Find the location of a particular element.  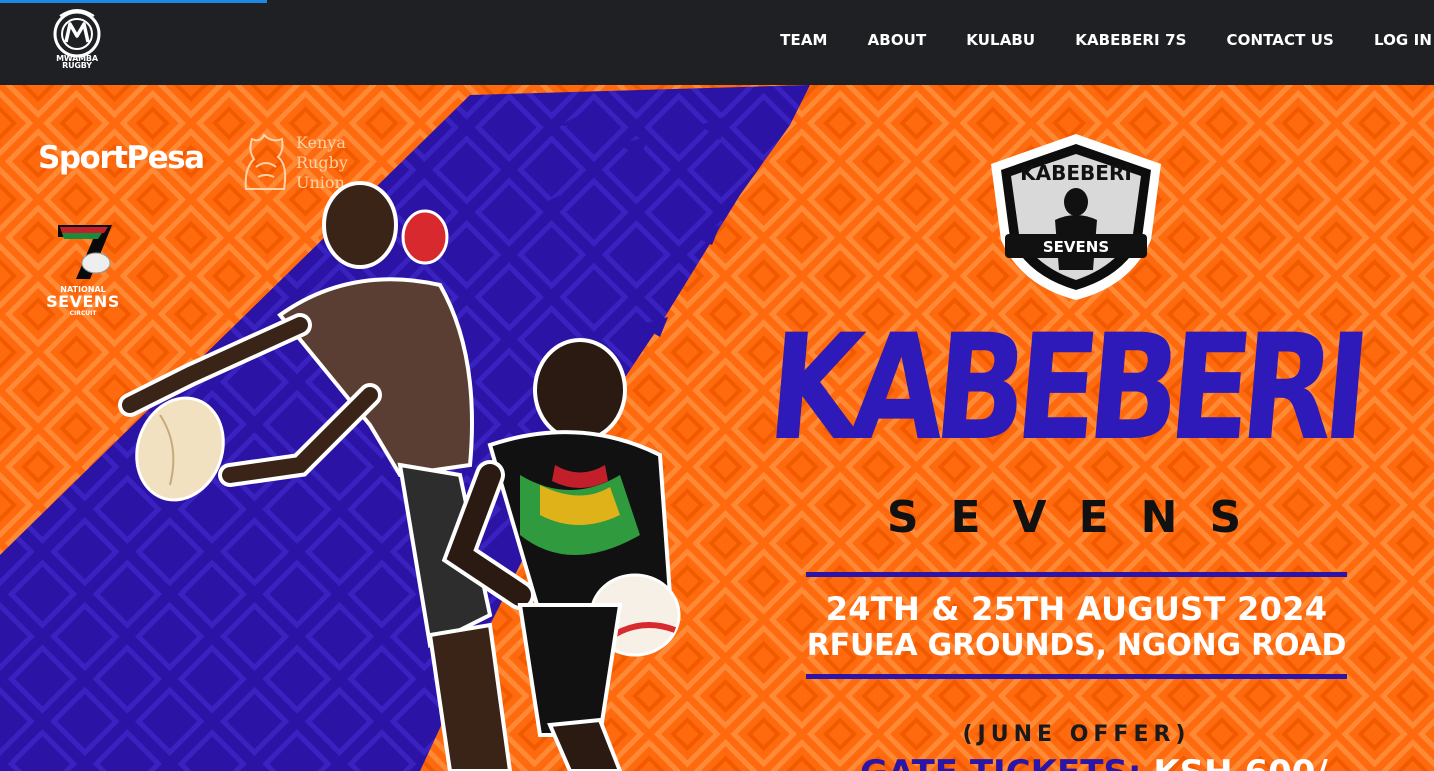

divider-top is located at coordinates (1076, 574).